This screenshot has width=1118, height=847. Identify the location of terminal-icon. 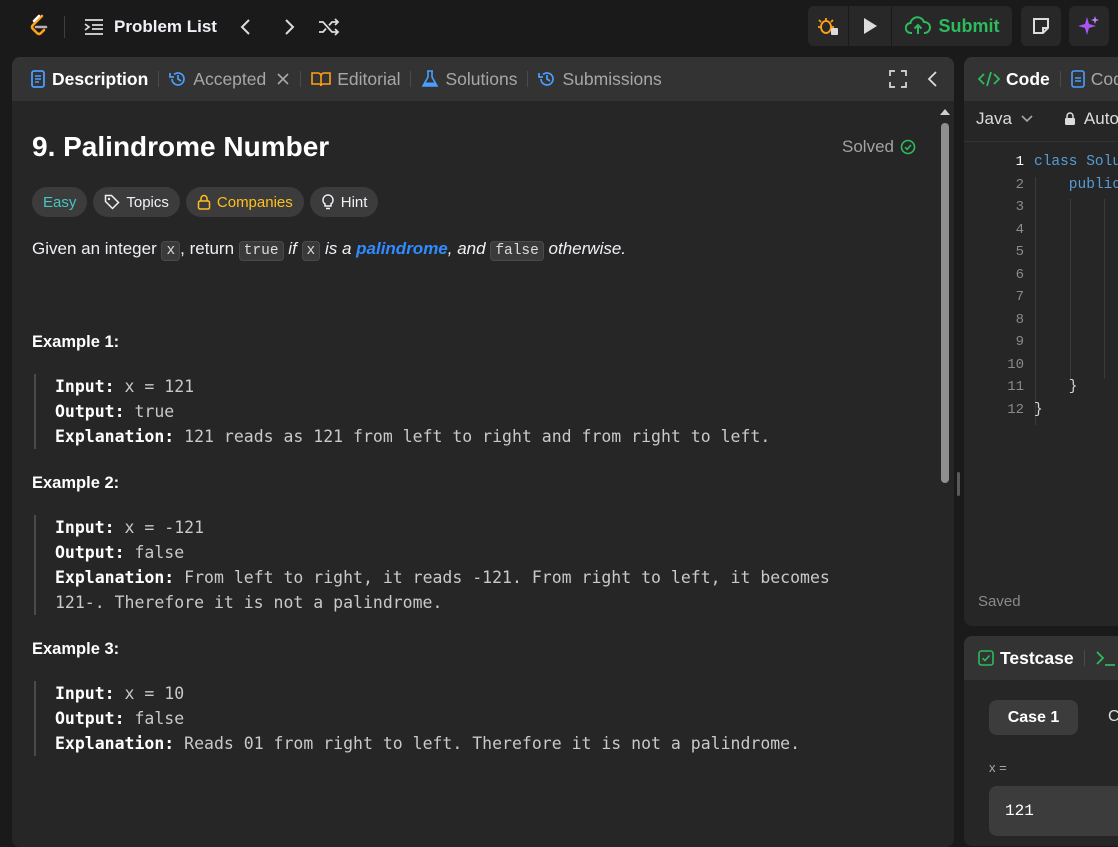
(1106, 658).